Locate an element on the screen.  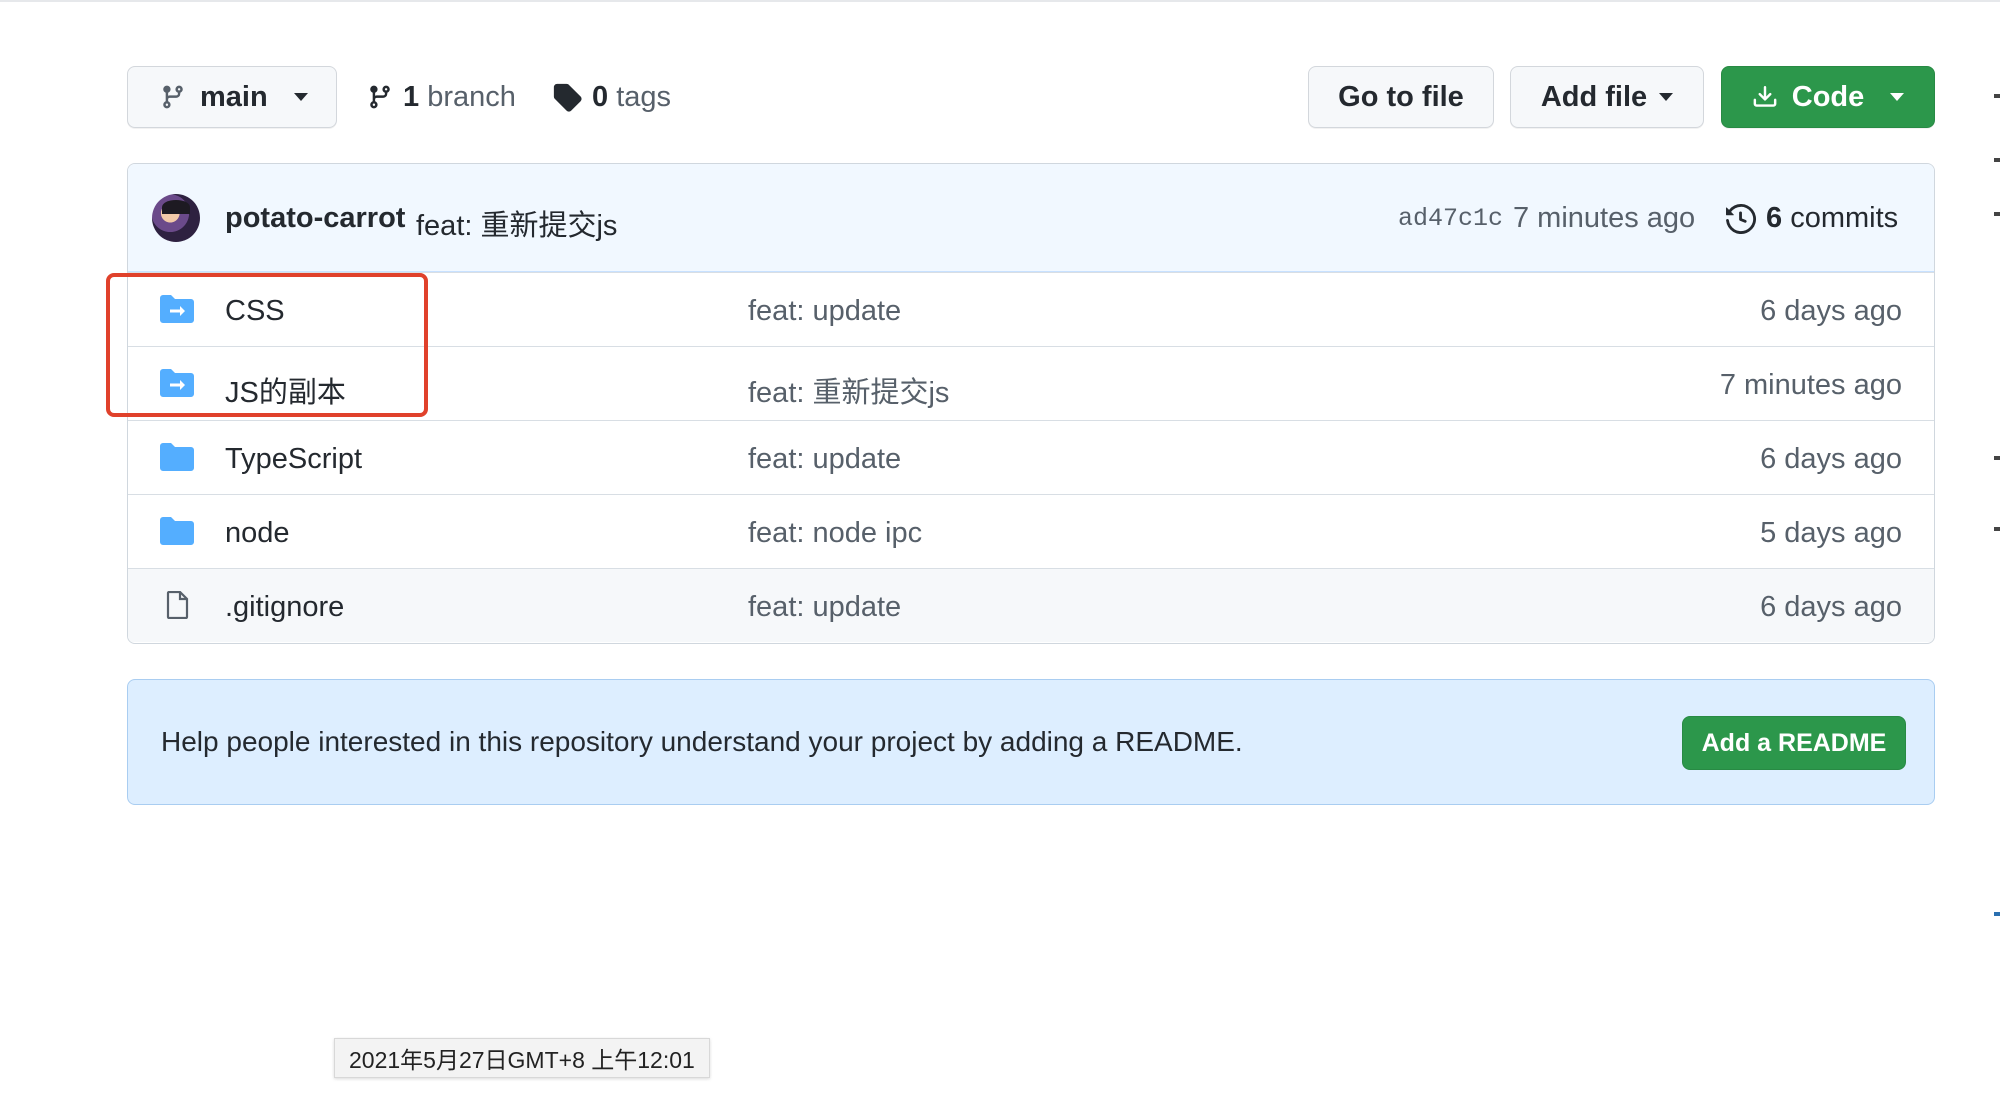
file-row: node feat: node ipc 5 days ago is located at coordinates (1031, 531).